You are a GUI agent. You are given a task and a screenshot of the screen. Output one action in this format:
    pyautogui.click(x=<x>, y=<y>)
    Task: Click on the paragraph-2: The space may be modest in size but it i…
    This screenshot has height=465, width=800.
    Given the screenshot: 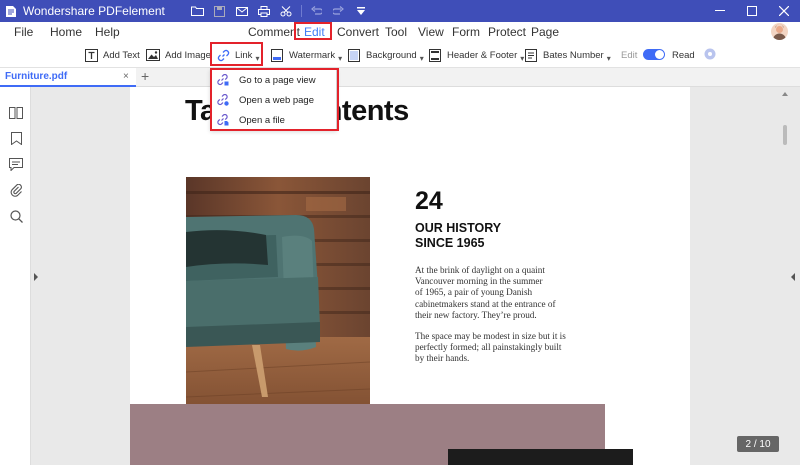 What is the action you would take?
    pyautogui.click(x=495, y=348)
    